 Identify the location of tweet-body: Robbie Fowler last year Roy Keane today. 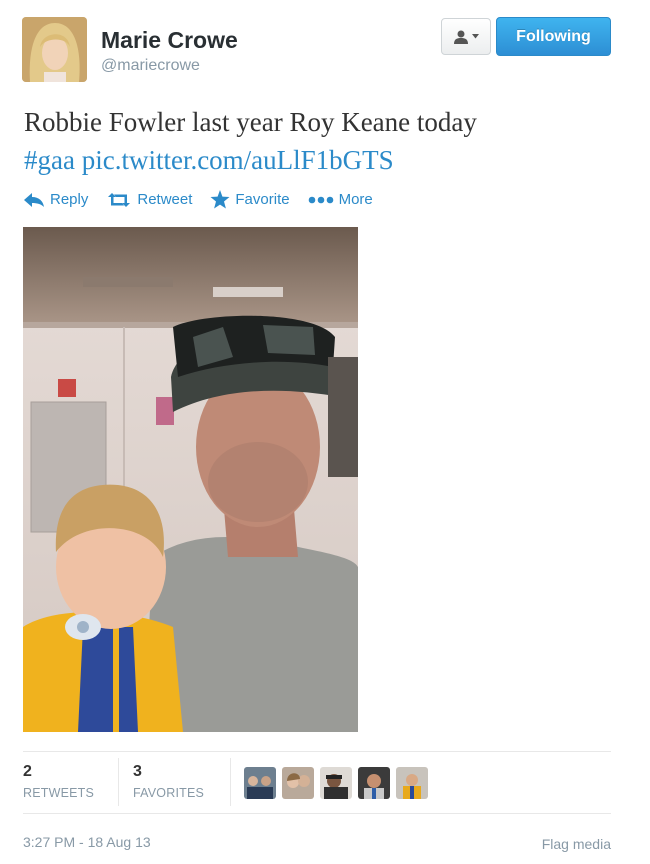
(250, 122).